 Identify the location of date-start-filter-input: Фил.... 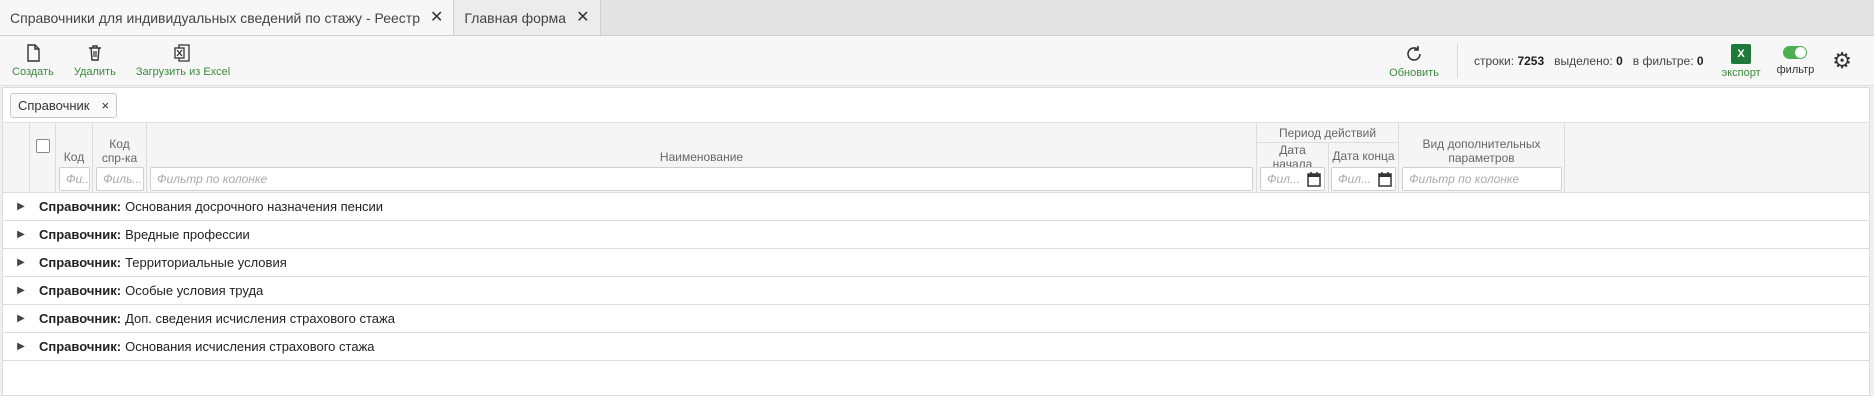
(1292, 179).